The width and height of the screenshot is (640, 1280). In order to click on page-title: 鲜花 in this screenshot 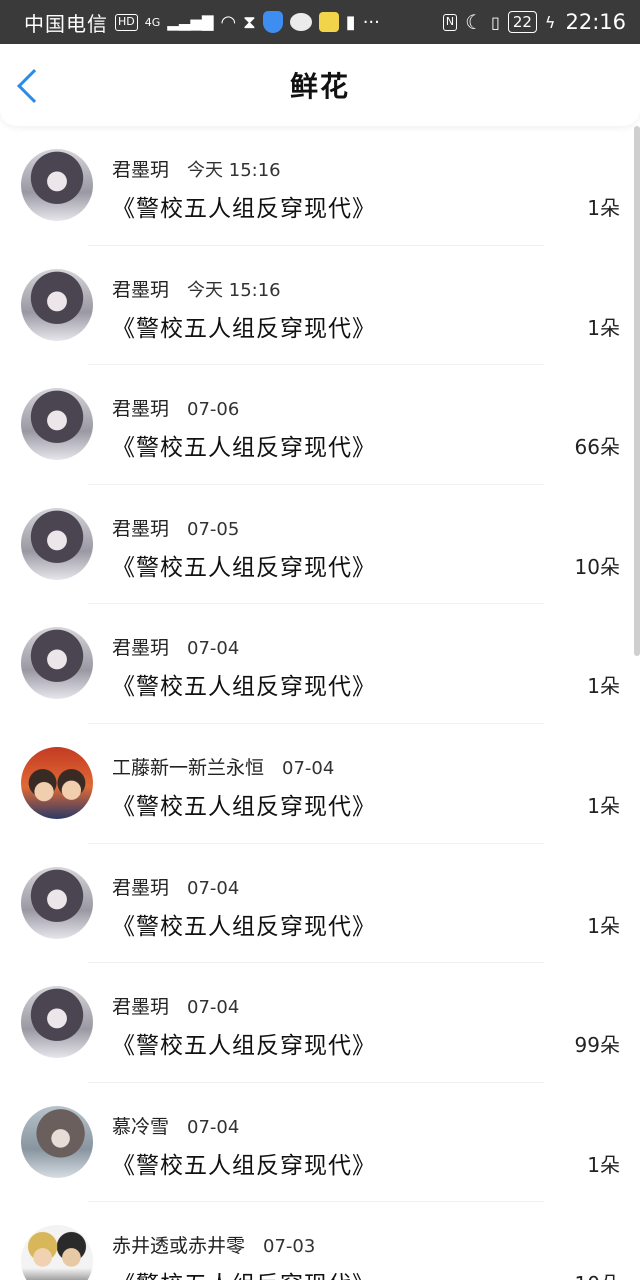, I will do `click(319, 86)`.